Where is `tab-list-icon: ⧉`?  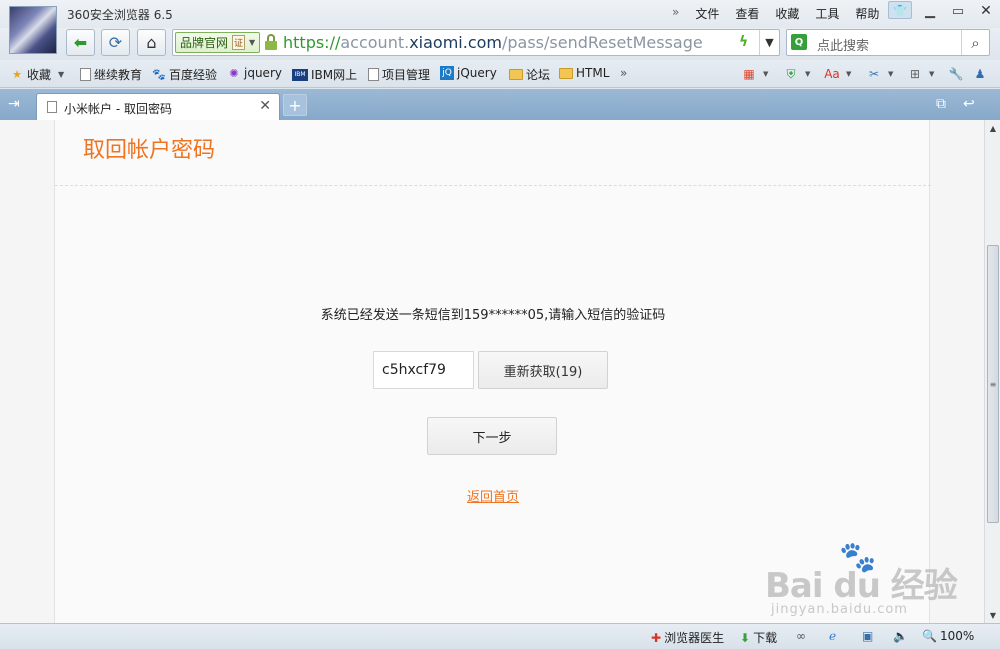
tab-list-icon: ⧉ is located at coordinates (941, 104).